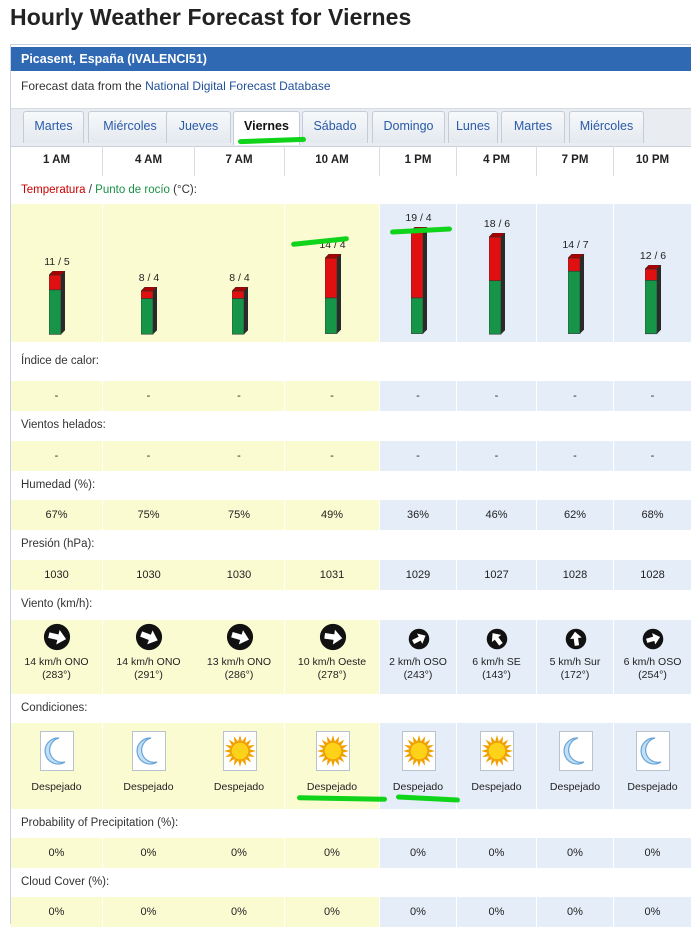 Image resolution: width=691 pixels, height=927 pixels. Describe the element at coordinates (418, 675) in the screenshot. I see `wind-degrees: (243°)` at that location.